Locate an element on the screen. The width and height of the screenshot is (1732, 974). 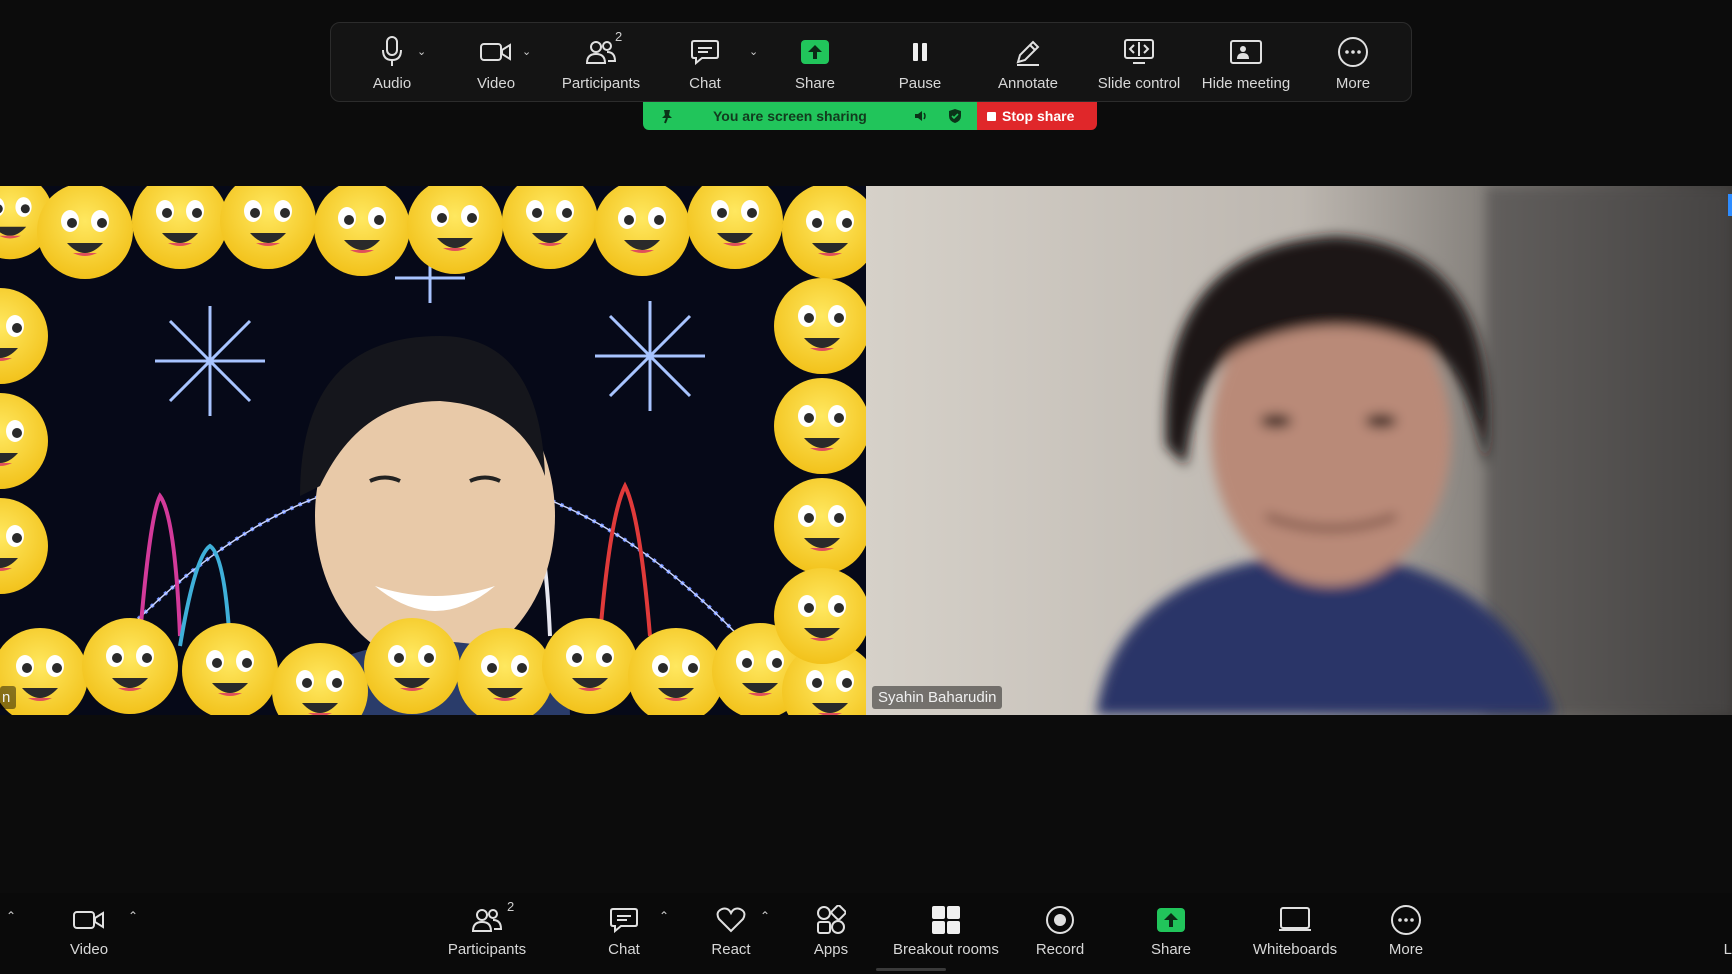
participant-name-left: n is located at coordinates (8, 697).